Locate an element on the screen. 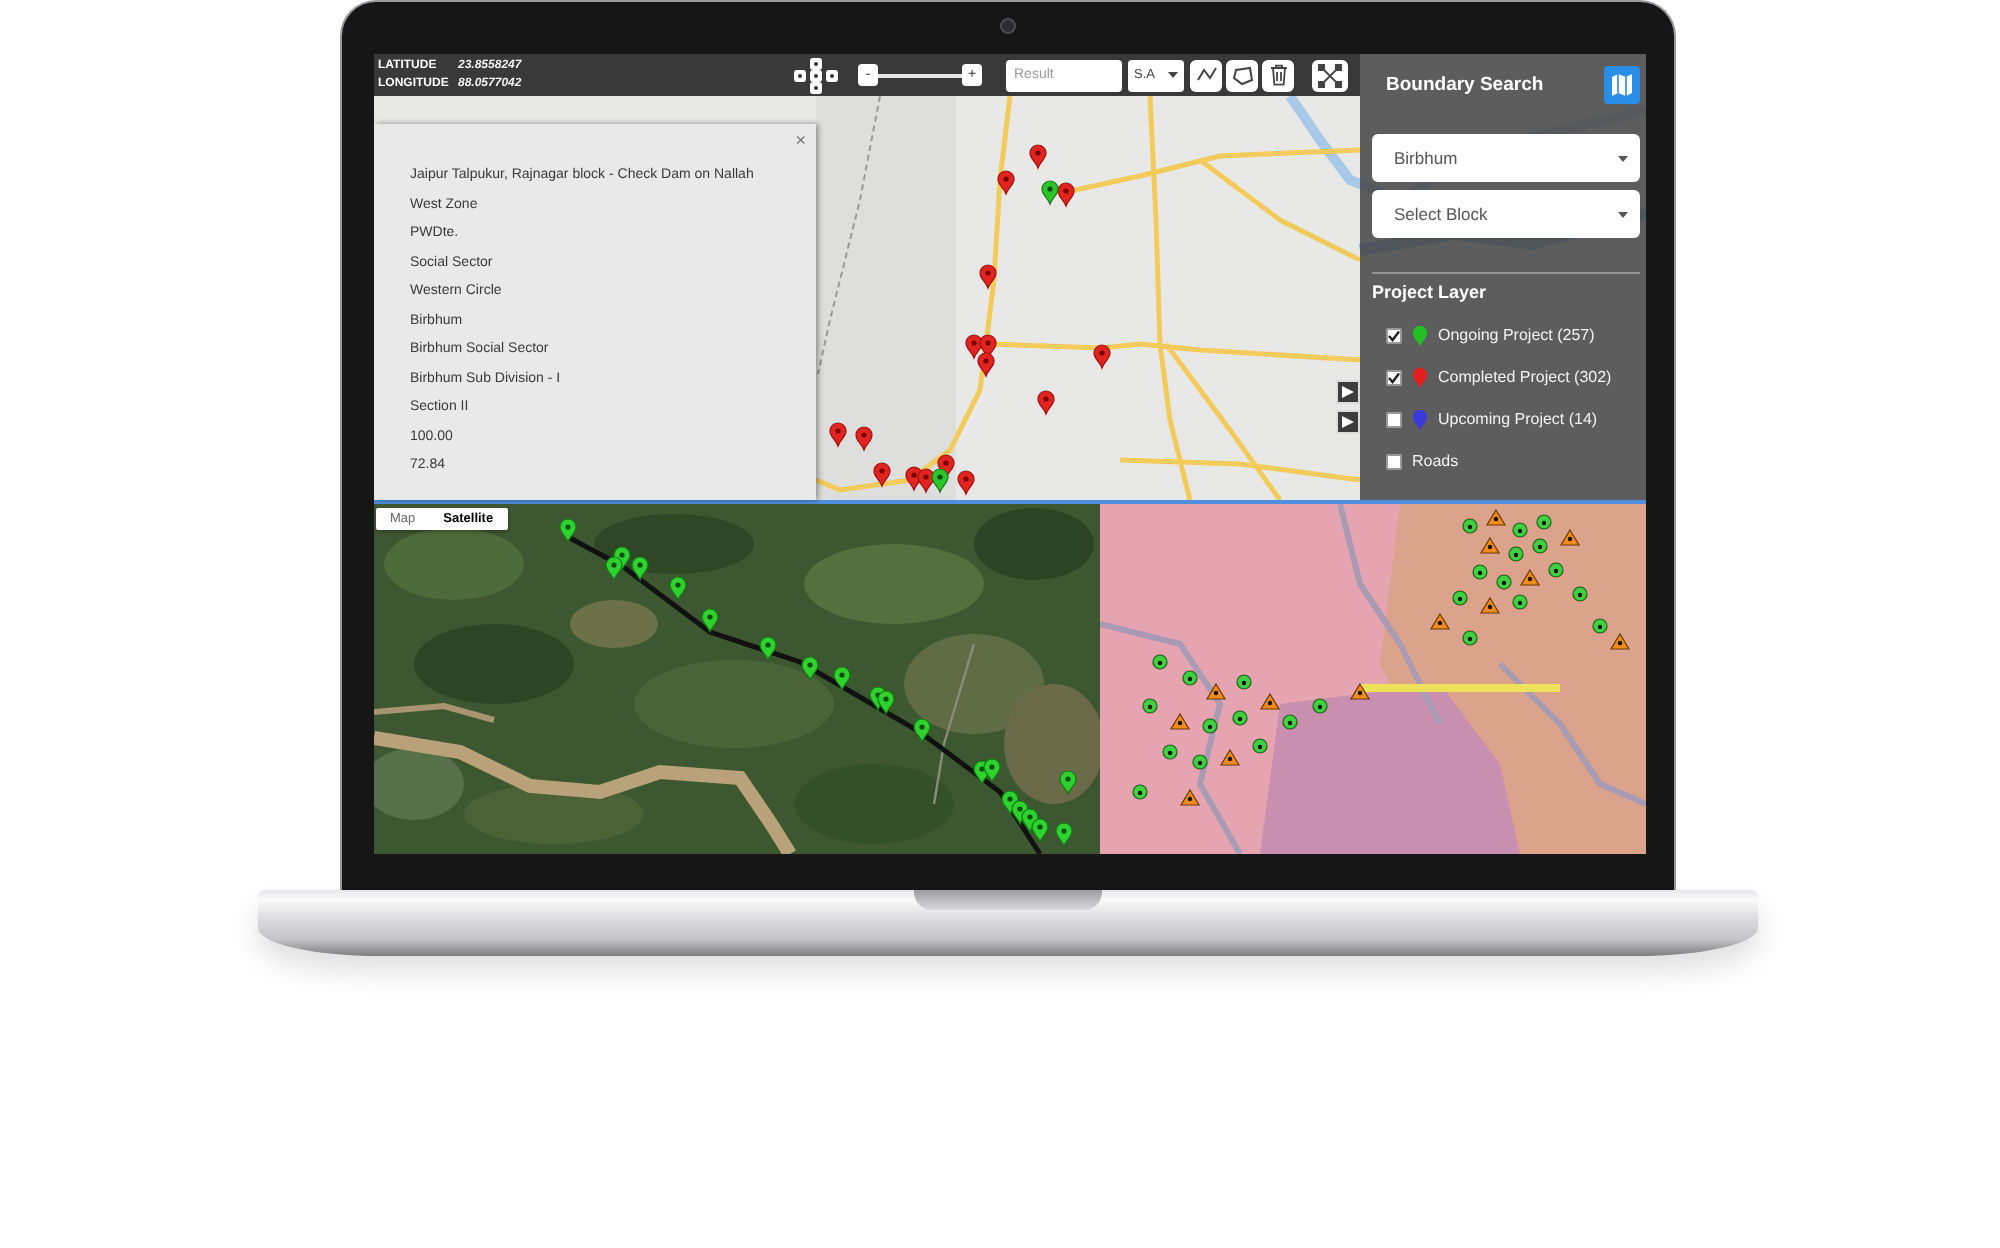  layer-label: Completed Project (302) is located at coordinates (1525, 377).